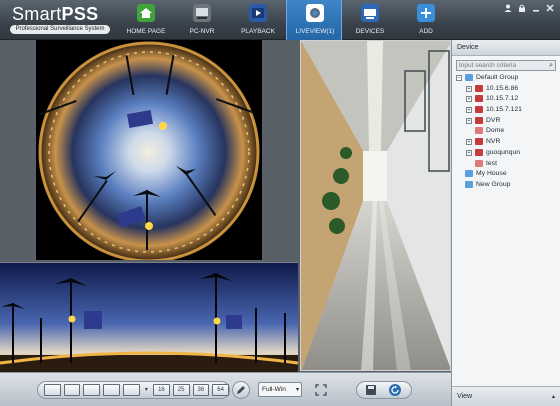 The width and height of the screenshot is (560, 406). I want to click on layout-64-button: 64, so click(220, 390).